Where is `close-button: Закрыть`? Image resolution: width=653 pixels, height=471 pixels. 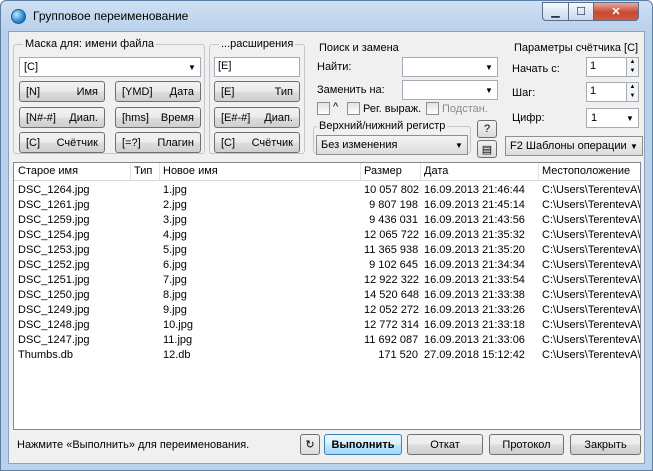
close-button: Закрыть is located at coordinates (605, 444).